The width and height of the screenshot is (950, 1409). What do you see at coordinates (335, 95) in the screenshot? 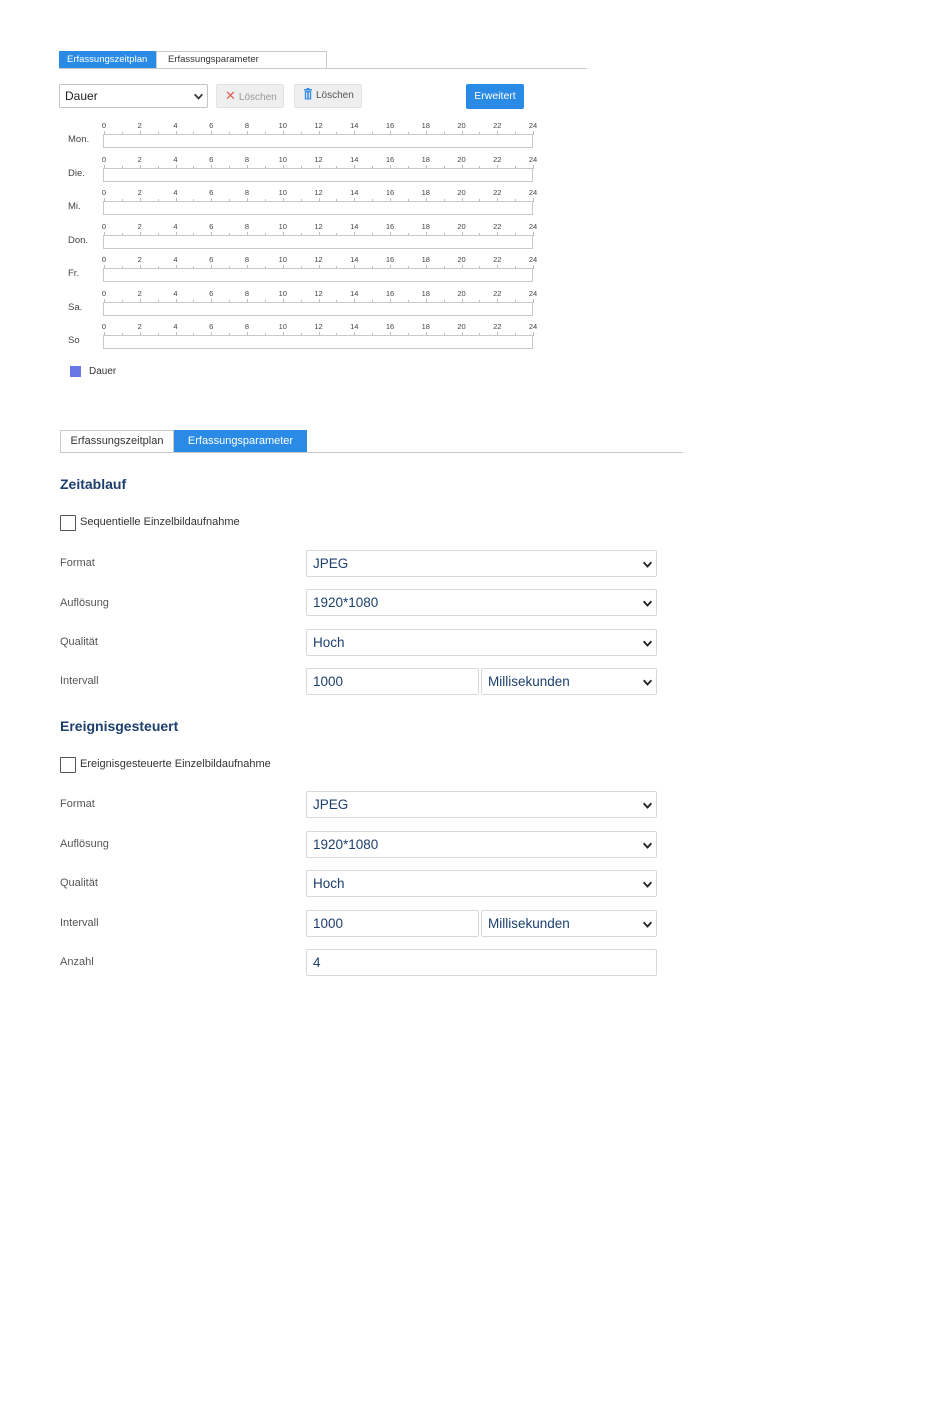
I see `clear-all-button-label: Löschen` at bounding box center [335, 95].